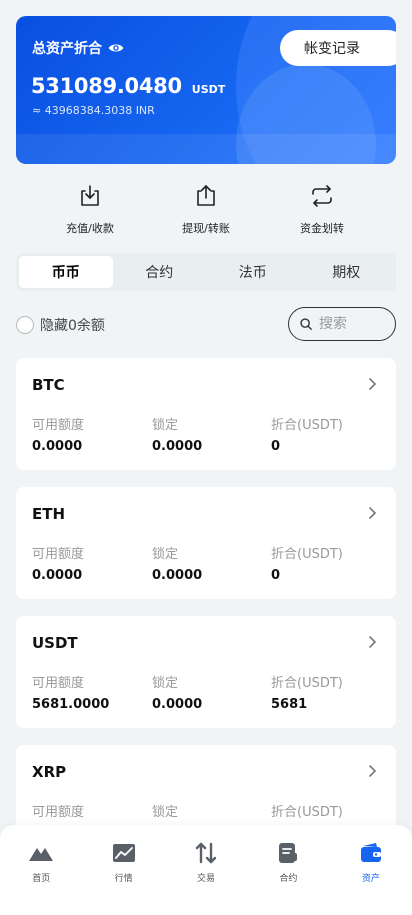 The image size is (412, 915). I want to click on fiat-equivalent: ≈ 43968384.3038 INR, so click(93, 110).